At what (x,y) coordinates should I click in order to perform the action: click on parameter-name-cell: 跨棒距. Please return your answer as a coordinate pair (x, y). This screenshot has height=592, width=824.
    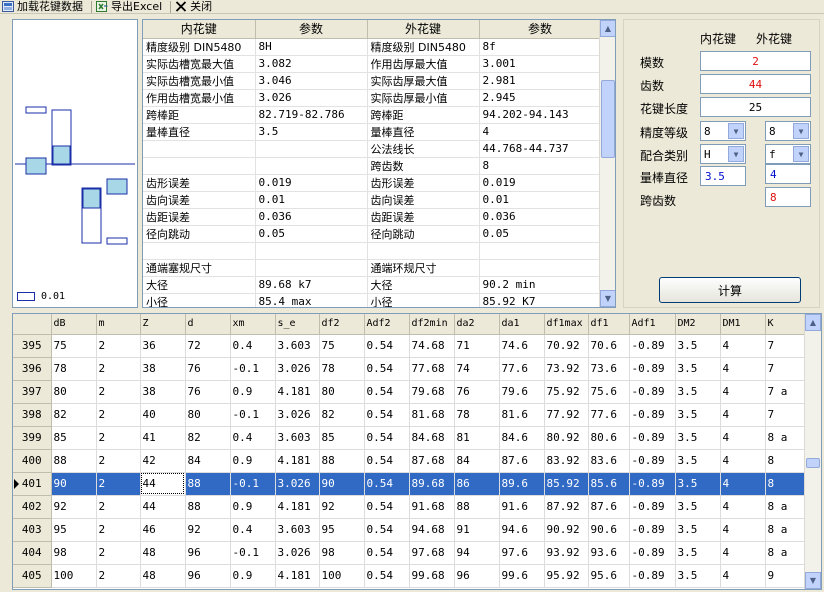
    Looking at the image, I should click on (423, 115).